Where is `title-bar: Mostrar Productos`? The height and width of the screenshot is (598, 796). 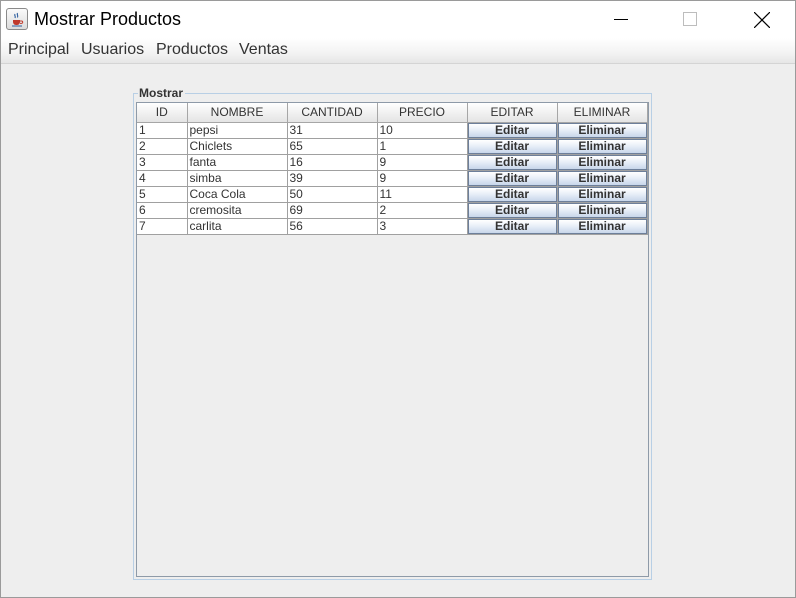
title-bar: Mostrar Productos is located at coordinates (398, 19).